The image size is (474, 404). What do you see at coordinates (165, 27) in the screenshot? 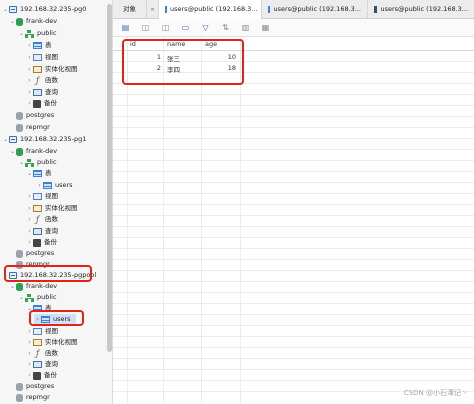
I see `rollback-icon: ◫` at bounding box center [165, 27].